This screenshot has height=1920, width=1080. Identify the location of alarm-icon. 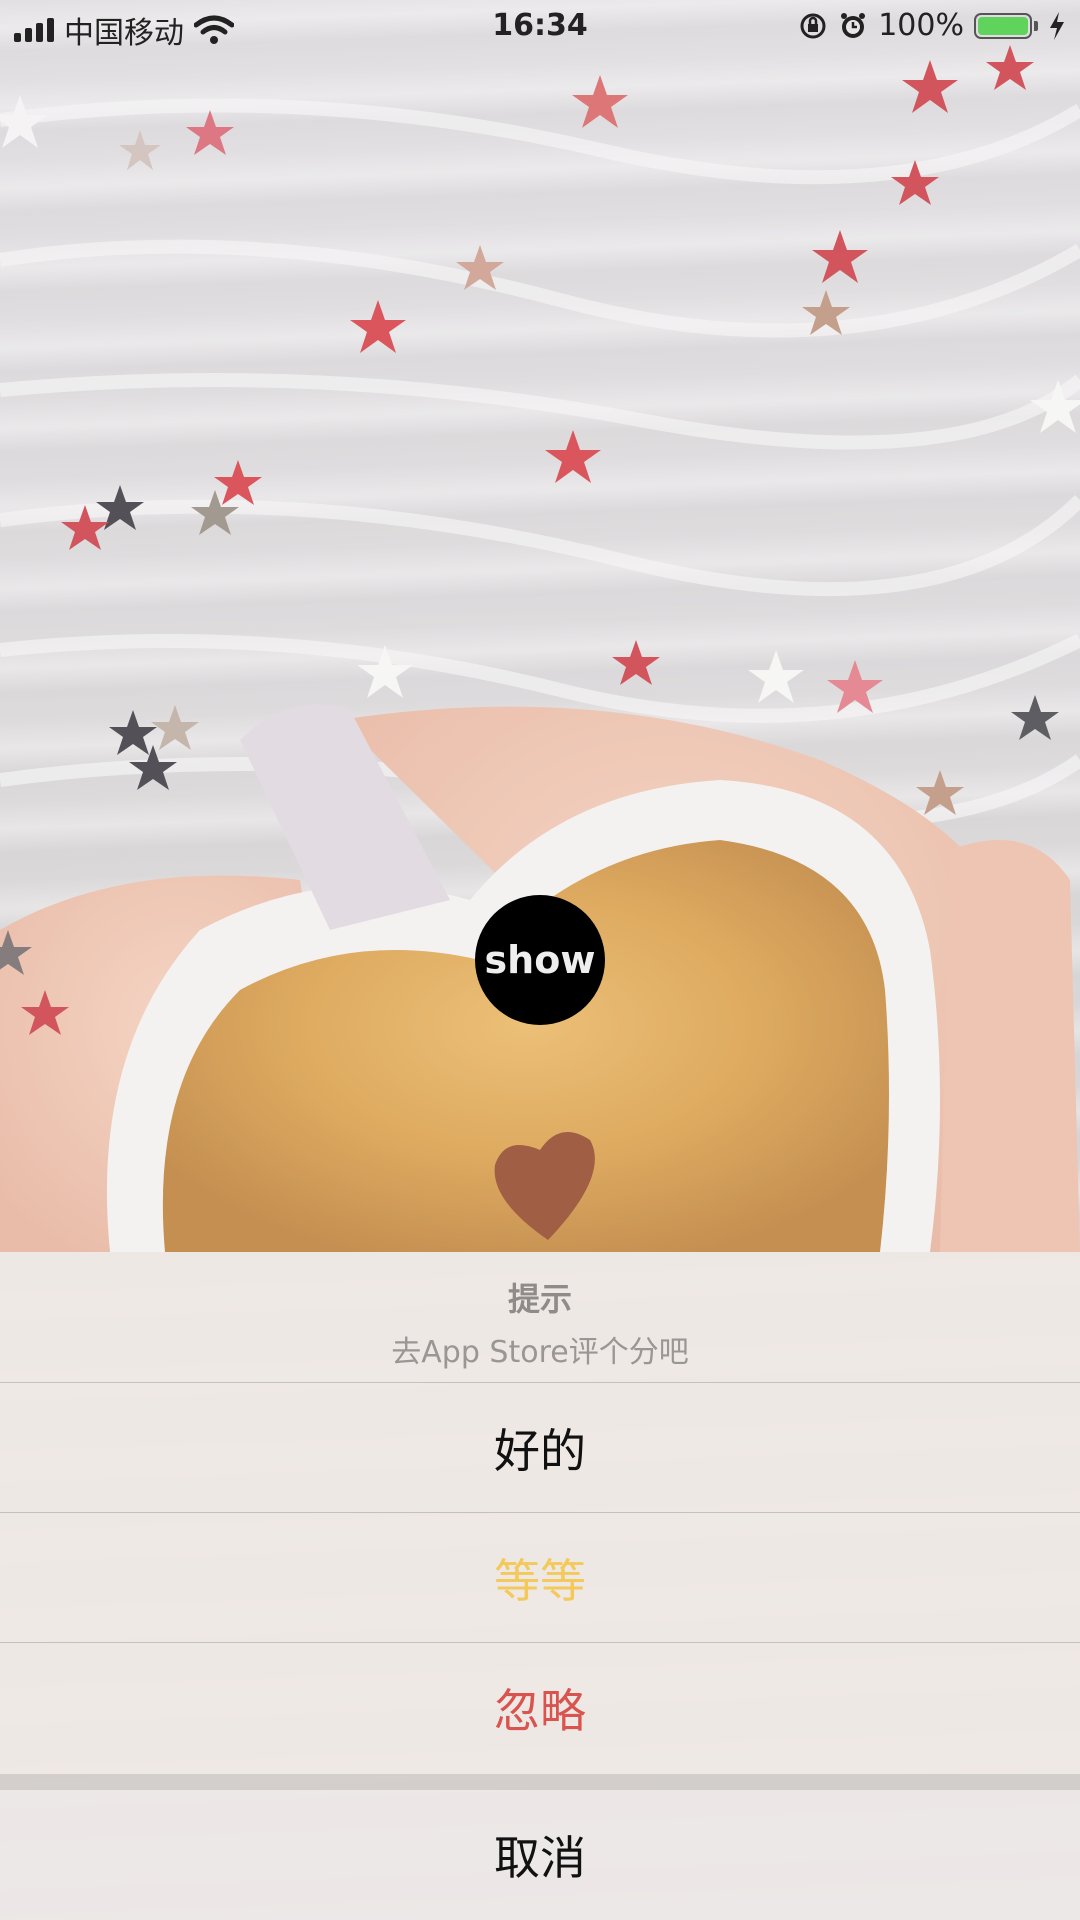
(853, 25).